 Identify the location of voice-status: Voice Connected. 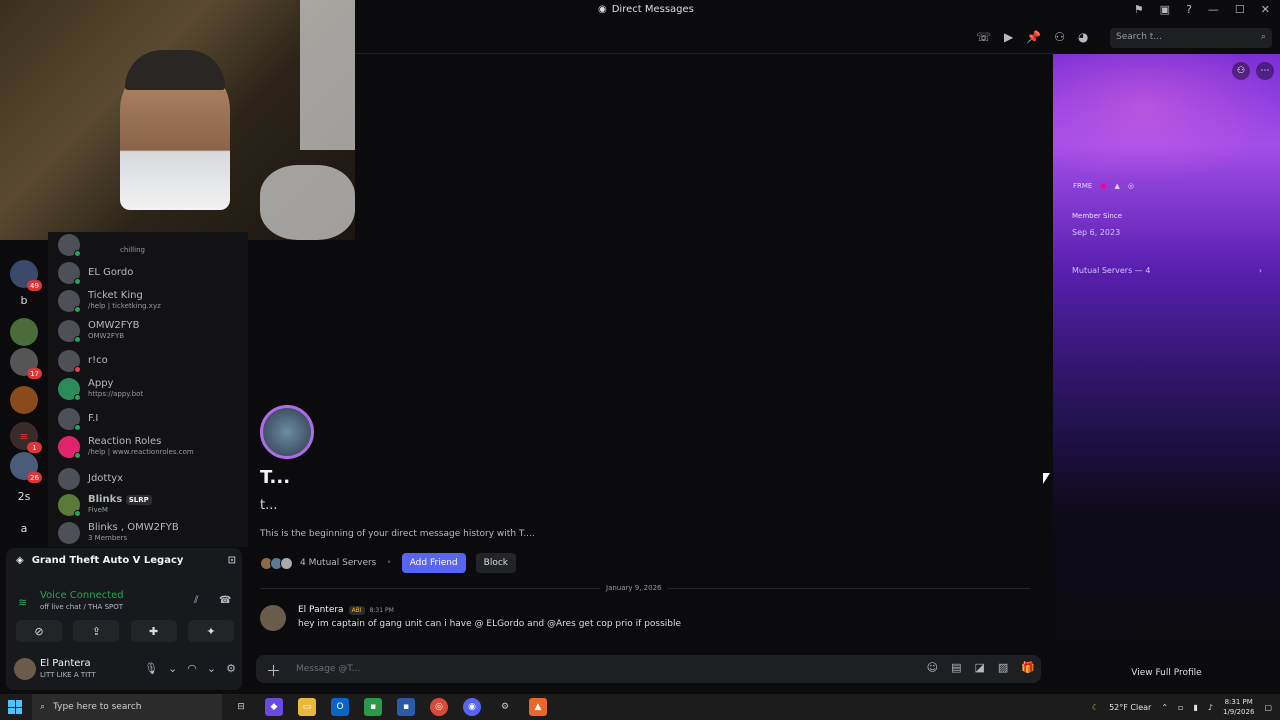
(82, 595).